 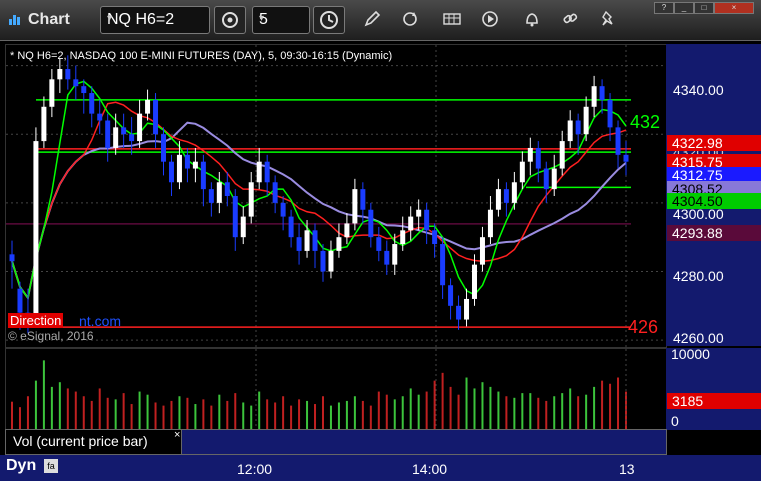 I want to click on price-tick: 4260.00, so click(x=698, y=338).